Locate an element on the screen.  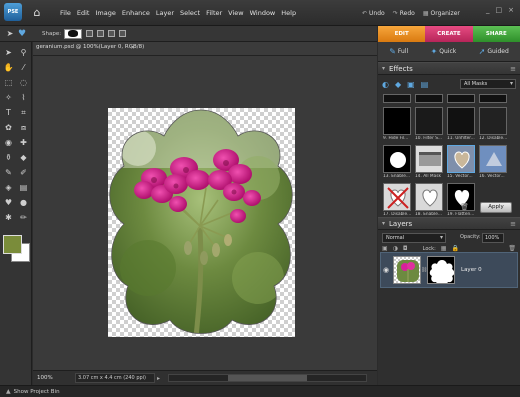
foreground-color-swatch is located at coordinates (12, 244).